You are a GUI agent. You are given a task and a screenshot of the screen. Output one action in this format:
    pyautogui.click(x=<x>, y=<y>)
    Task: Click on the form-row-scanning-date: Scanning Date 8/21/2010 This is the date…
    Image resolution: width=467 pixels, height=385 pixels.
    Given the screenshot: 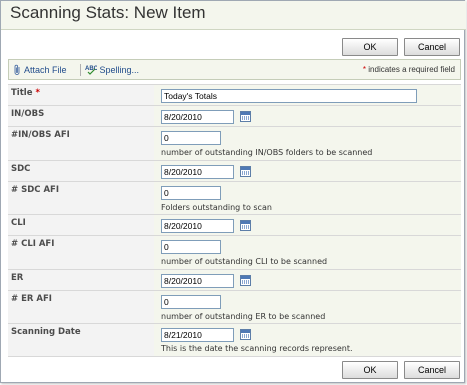 What is the action you would take?
    pyautogui.click(x=234, y=339)
    